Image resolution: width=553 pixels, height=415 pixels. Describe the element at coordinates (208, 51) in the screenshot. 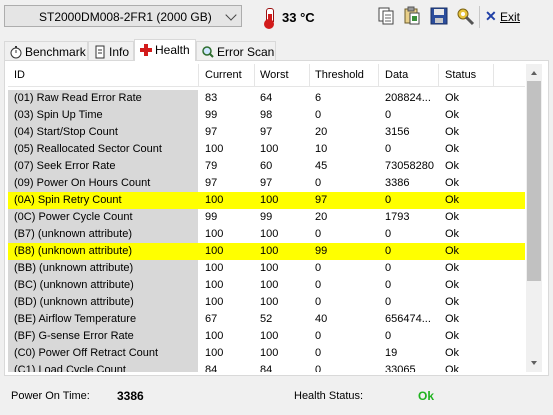

I see `magnifier-icon` at that location.